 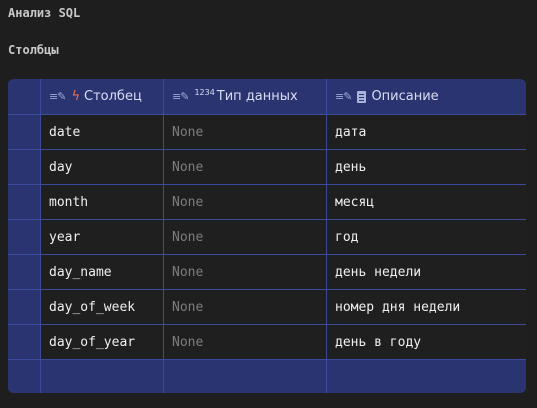 I want to click on table-row: day None день, so click(x=267, y=167).